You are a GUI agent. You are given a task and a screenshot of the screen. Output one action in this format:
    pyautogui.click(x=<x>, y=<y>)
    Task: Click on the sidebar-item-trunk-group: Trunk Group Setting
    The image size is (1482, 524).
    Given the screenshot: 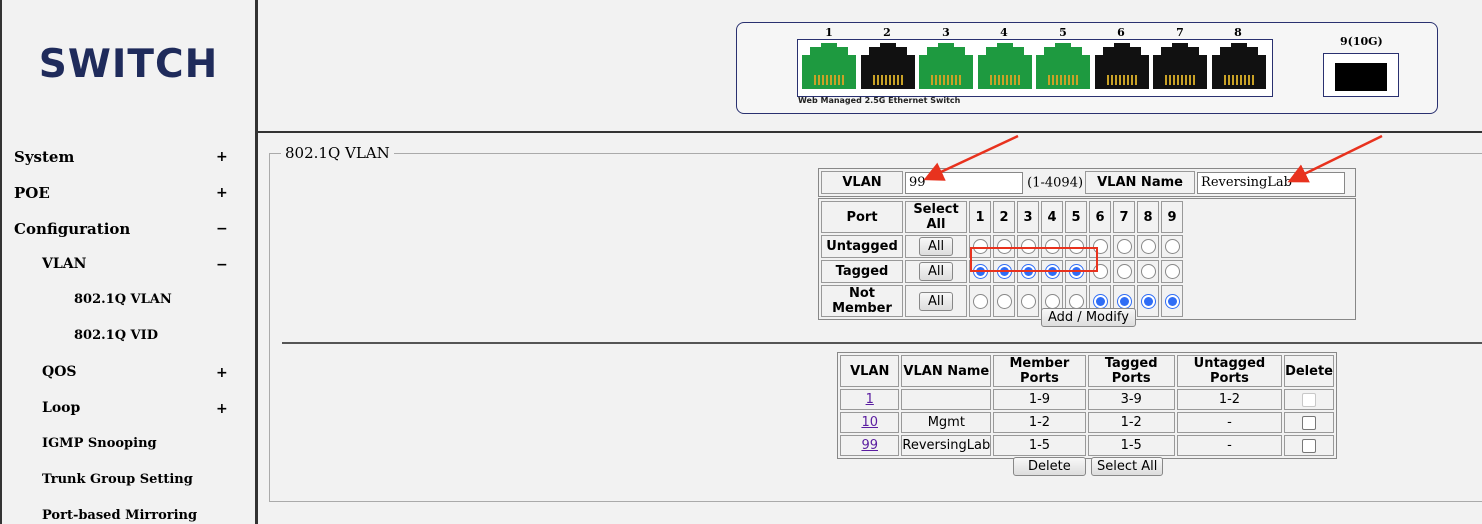 What is the action you would take?
    pyautogui.click(x=117, y=479)
    